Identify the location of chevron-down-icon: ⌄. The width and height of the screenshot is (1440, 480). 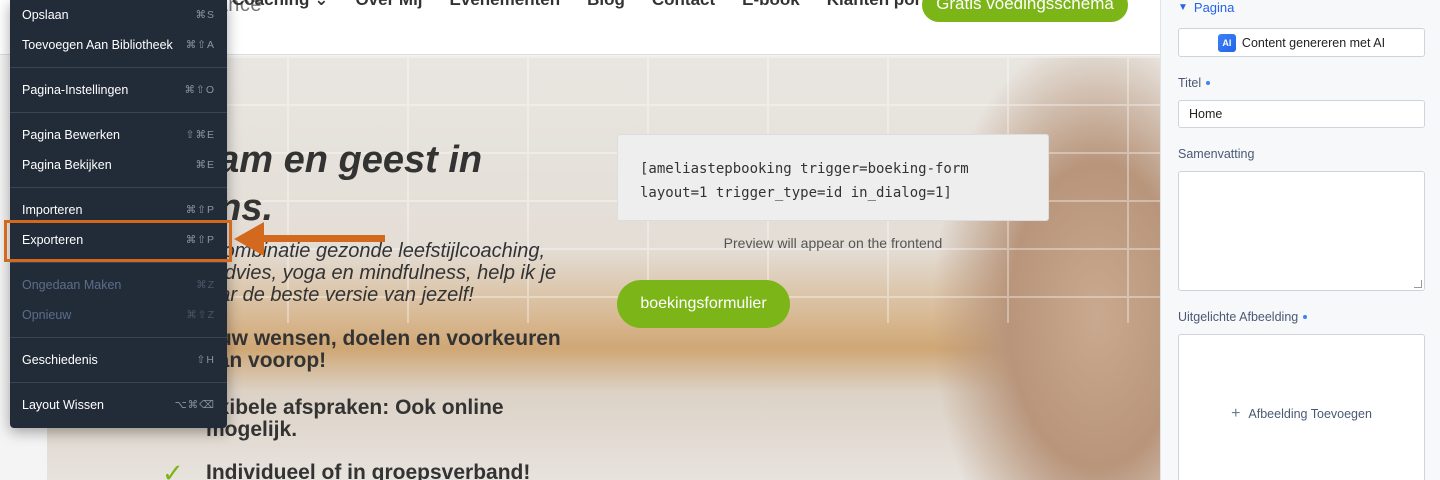
(321, 4).